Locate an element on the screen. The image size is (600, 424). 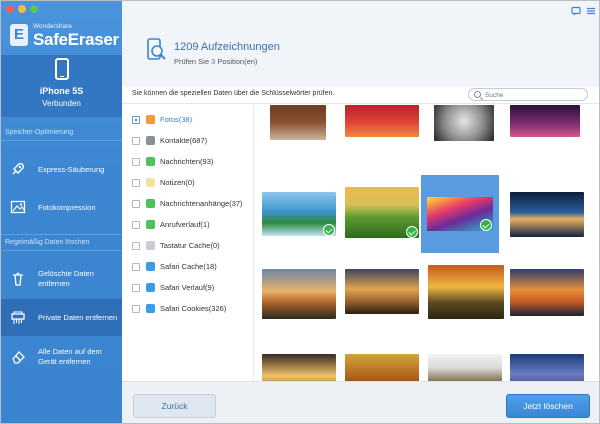
sidebar-item-private-data: Private Daten entfernen is located at coordinates (61, 317).